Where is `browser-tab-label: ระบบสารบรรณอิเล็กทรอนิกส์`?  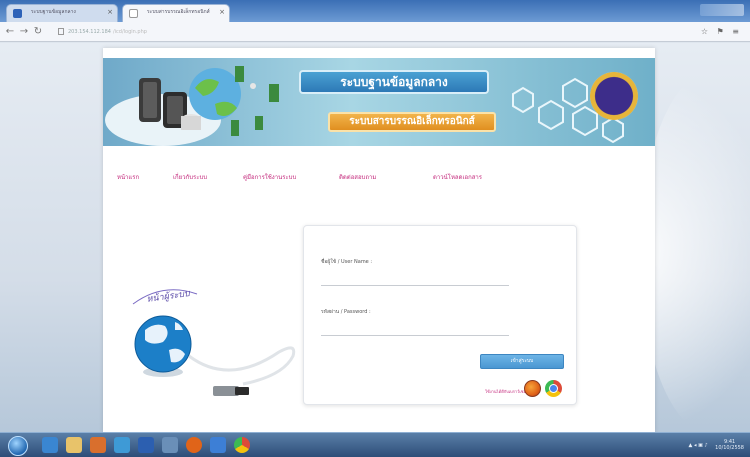
browser-tab-label: ระบบสารบรรณอิเล็กทรอนิกส์ is located at coordinates (178, 12).